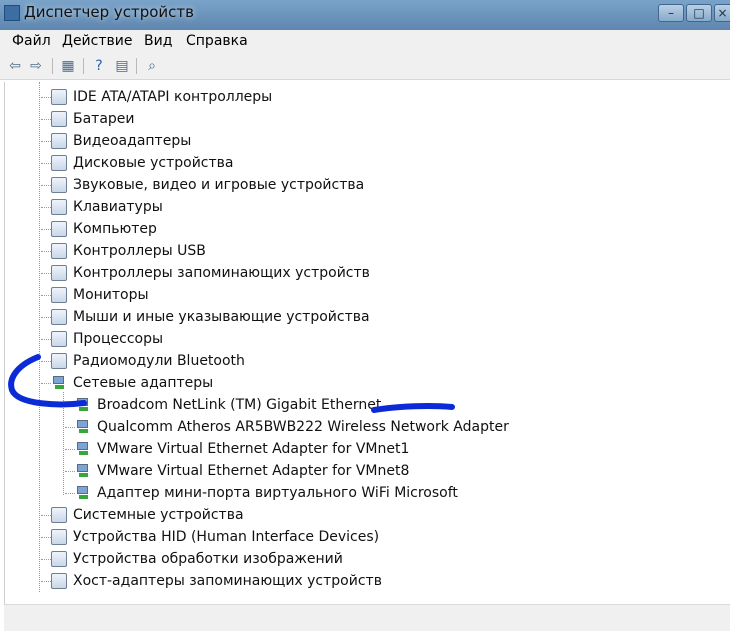 Image resolution: width=730 pixels, height=631 pixels. What do you see at coordinates (365, 66) in the screenshot?
I see `toolbar: ⇦ ⇨ ▦ ? ▤ ⌕` at bounding box center [365, 66].